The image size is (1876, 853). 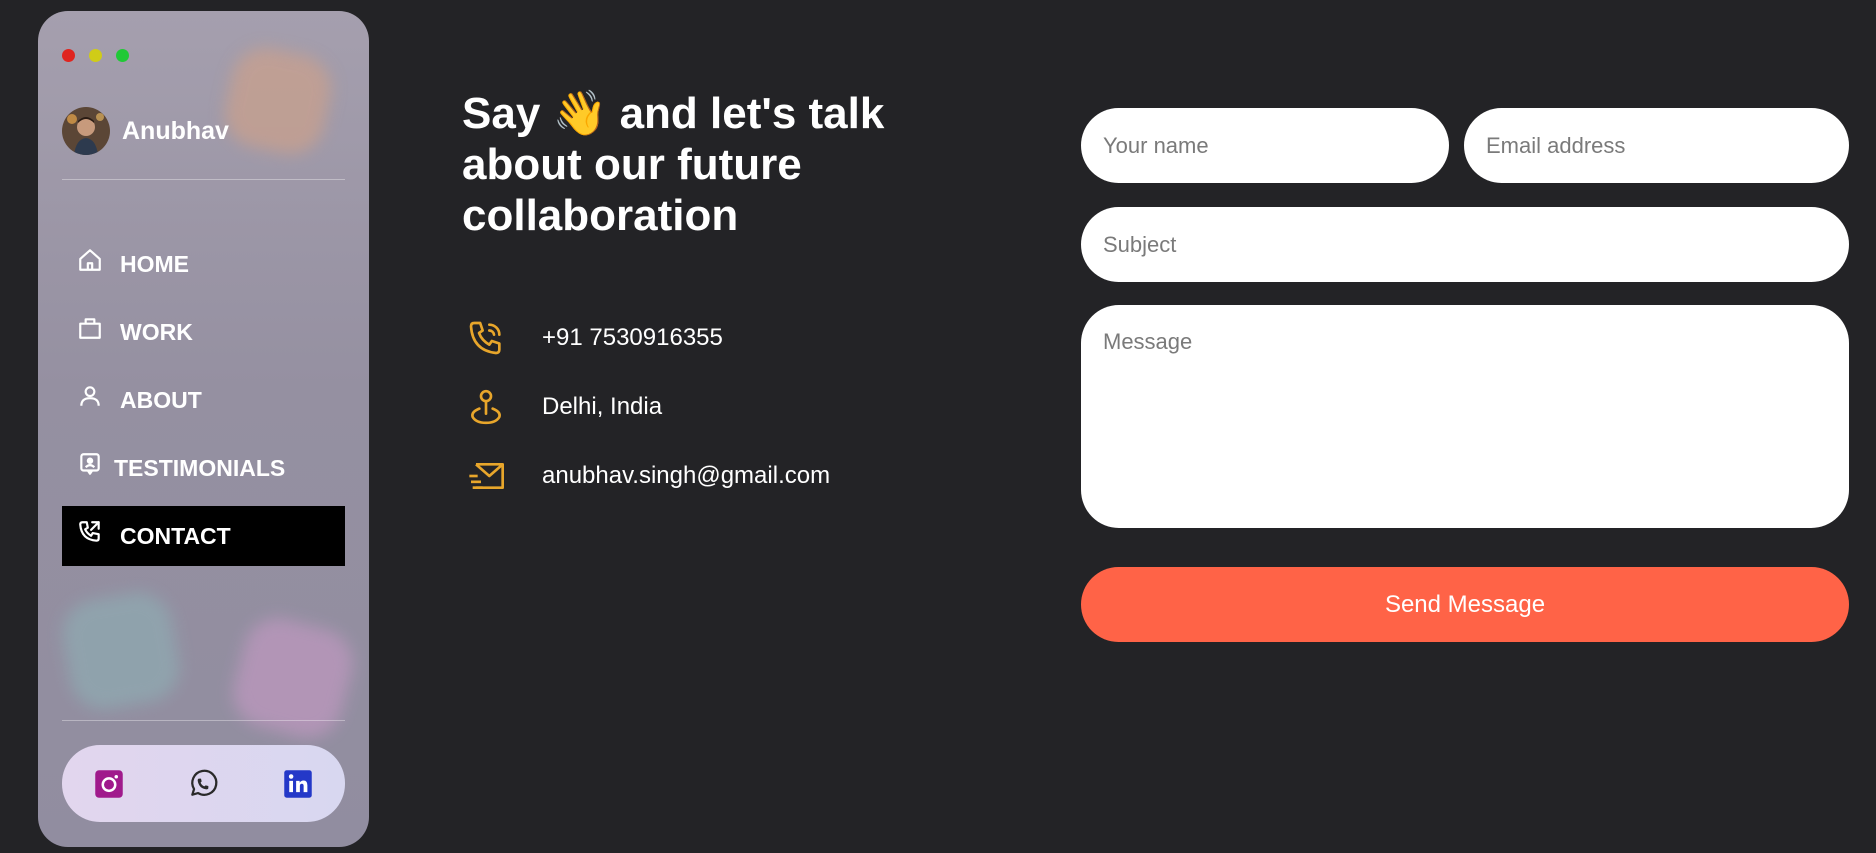 I want to click on nav-label: TESTIMONIALS, so click(x=200, y=467).